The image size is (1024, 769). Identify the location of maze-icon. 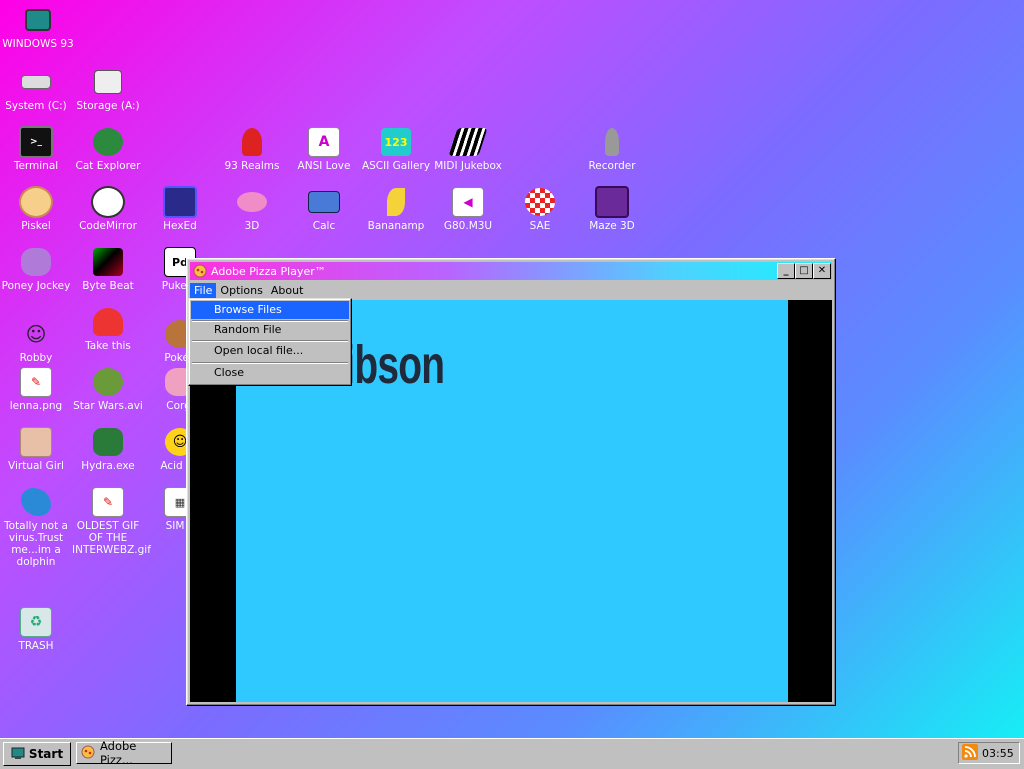
(612, 202).